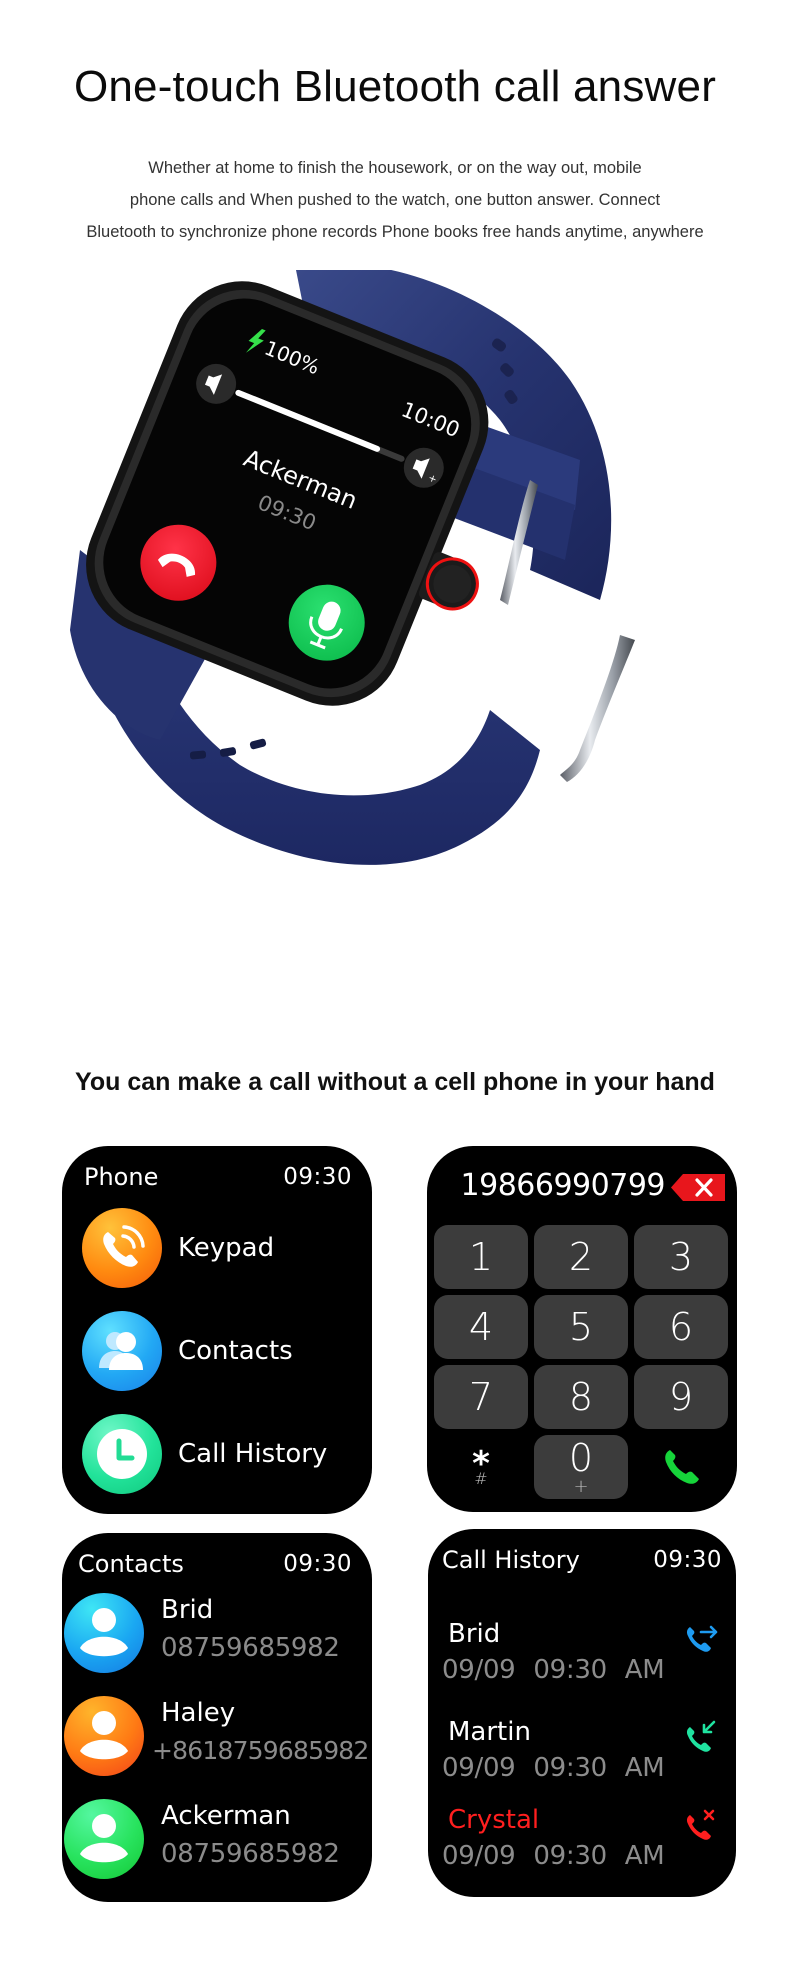  I want to click on key-8: 8, so click(581, 1397).